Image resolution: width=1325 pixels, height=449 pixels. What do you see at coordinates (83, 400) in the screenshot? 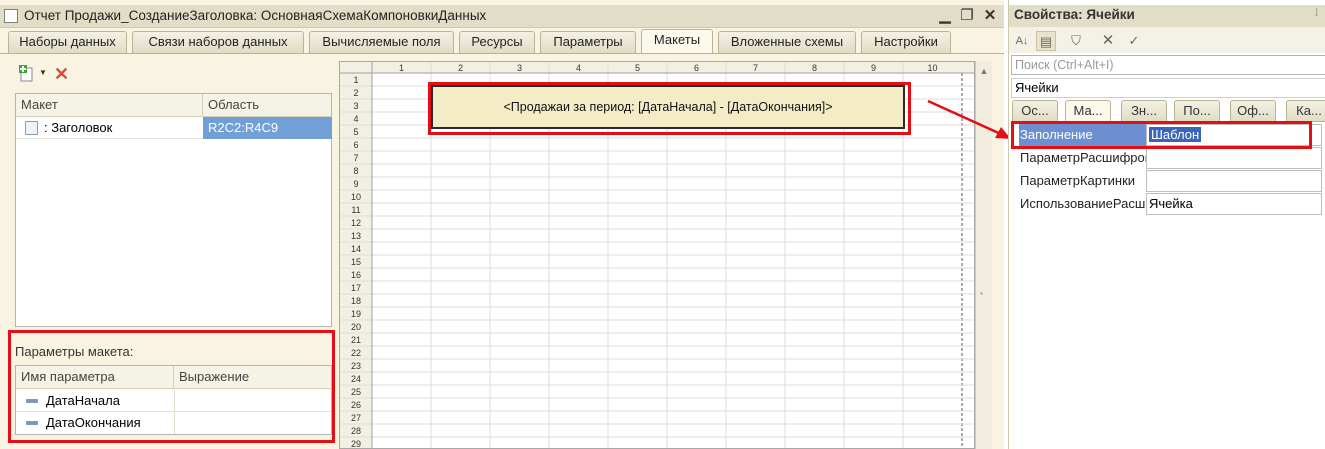
I see `param-name: ДатаНачала` at bounding box center [83, 400].